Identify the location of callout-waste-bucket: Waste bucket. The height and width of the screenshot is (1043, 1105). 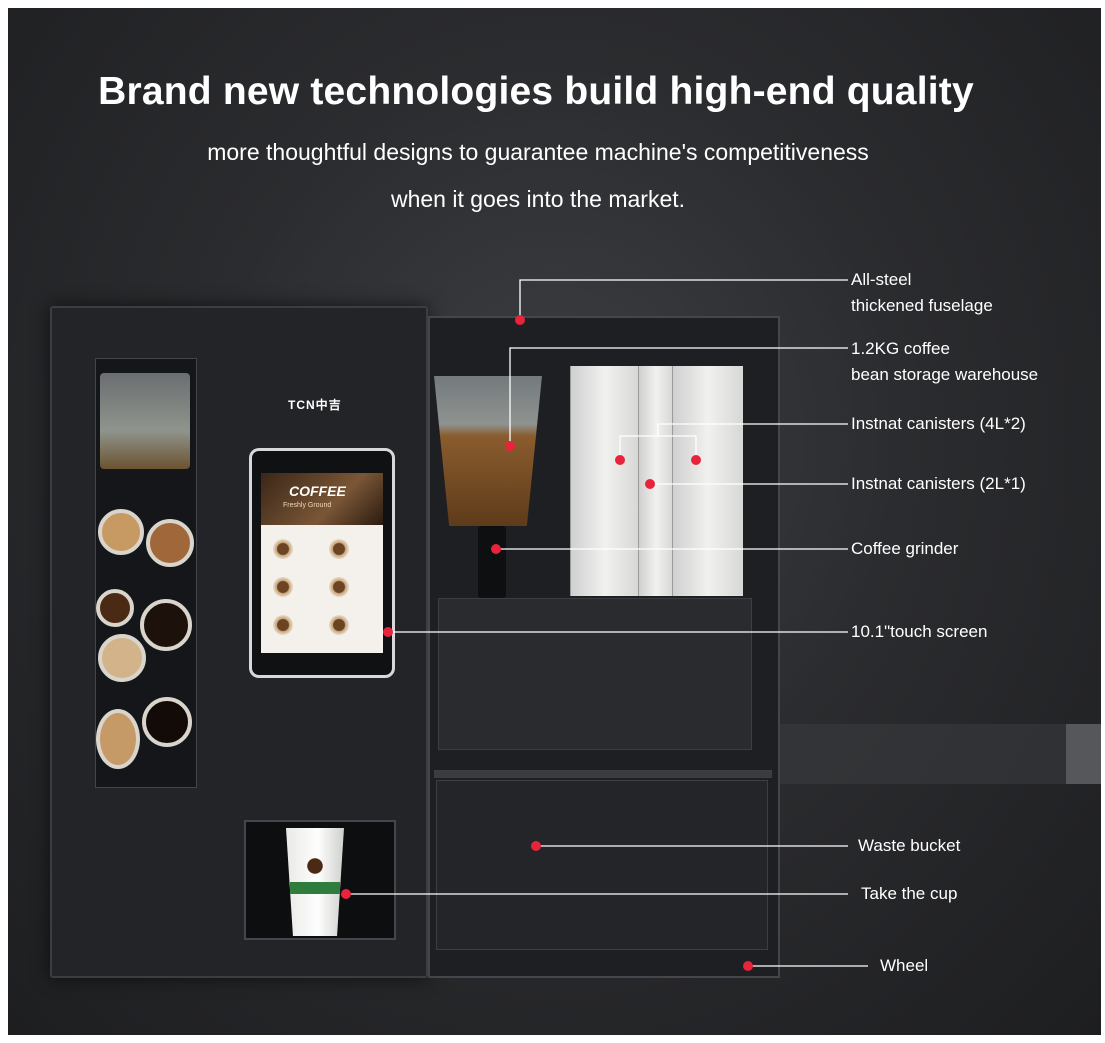
(909, 845).